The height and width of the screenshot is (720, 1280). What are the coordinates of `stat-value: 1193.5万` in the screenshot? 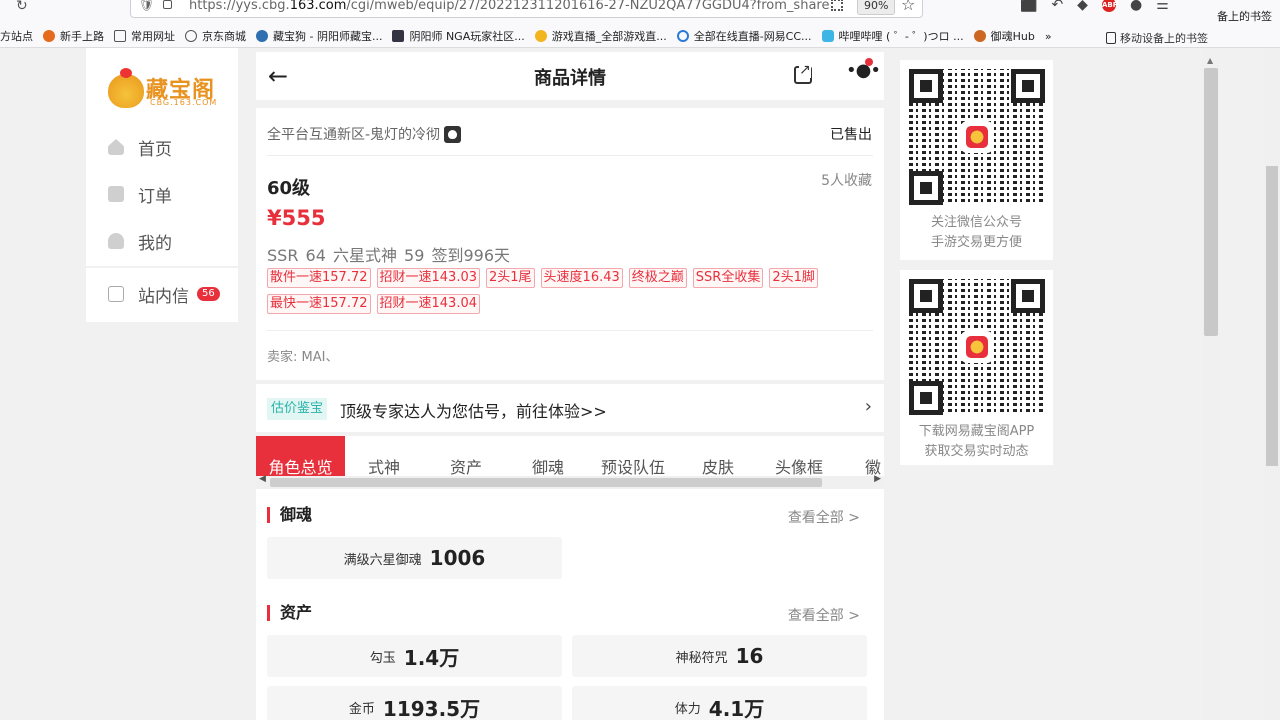 It's located at (431, 708).